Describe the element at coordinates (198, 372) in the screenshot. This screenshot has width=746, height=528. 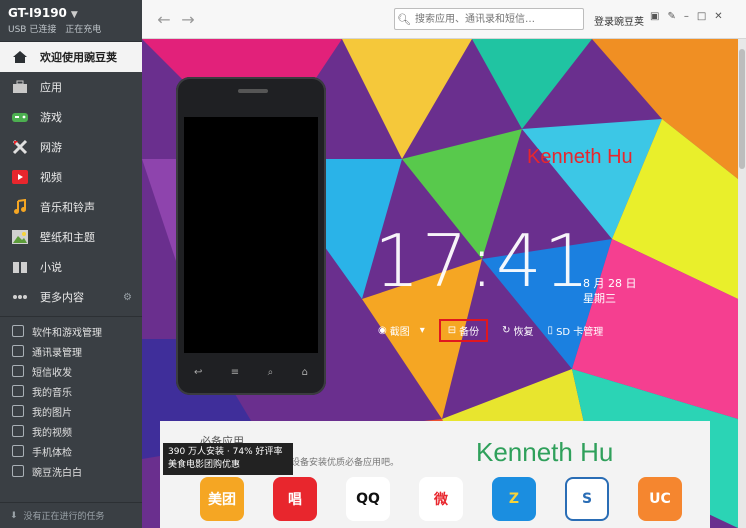
I see `back-key-icon: ↩` at that location.